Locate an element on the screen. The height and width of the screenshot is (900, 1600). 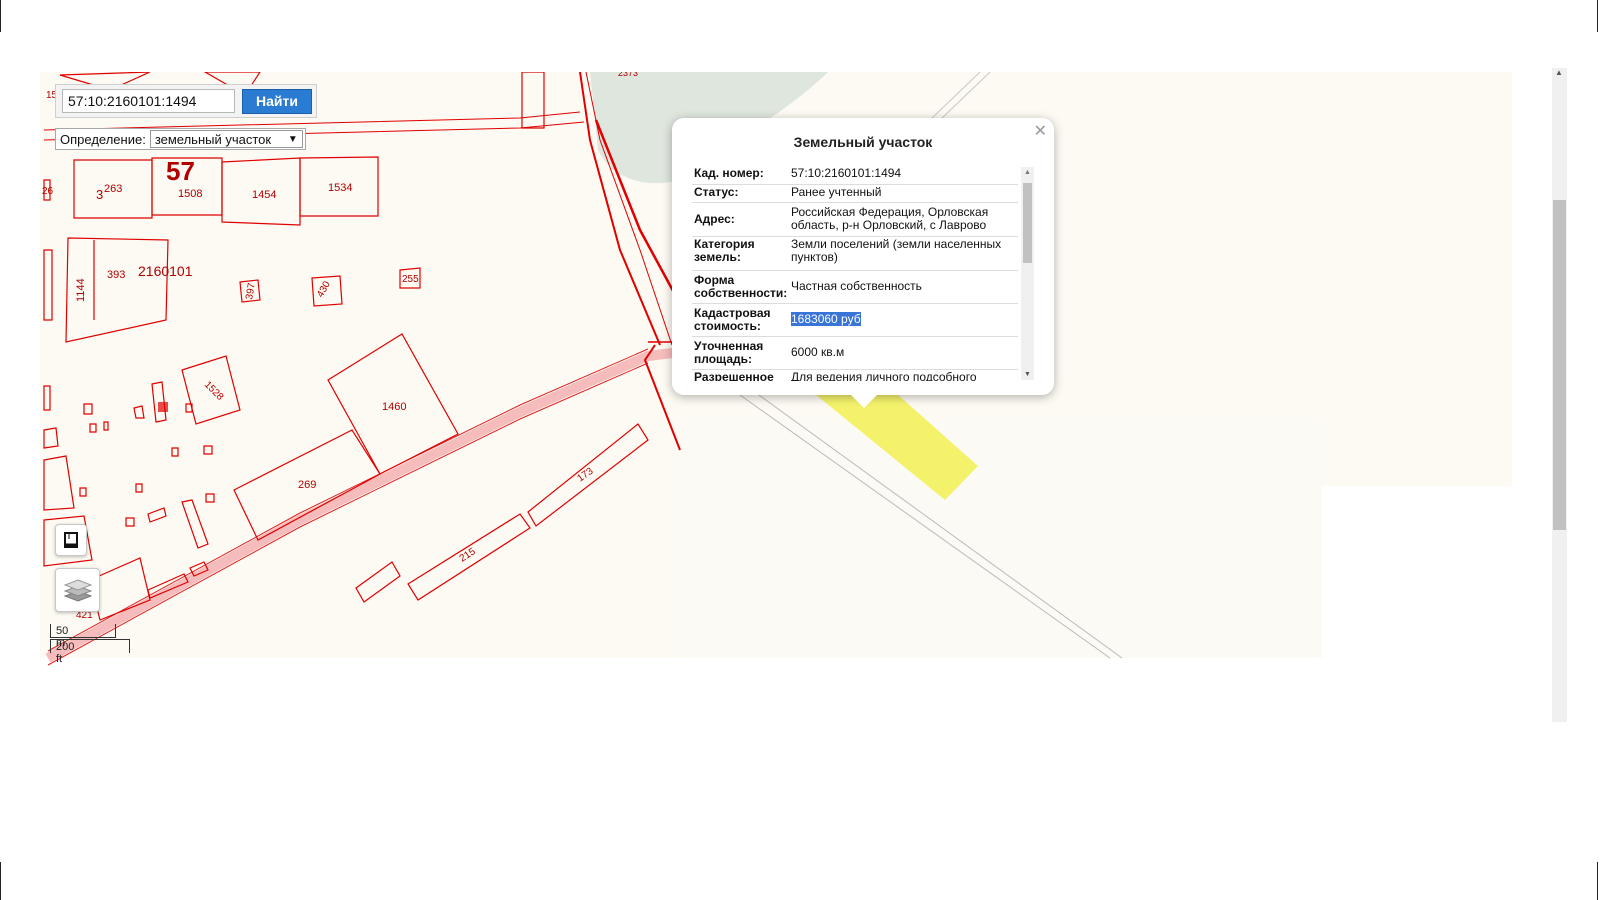
popup-title: Земельный участок is located at coordinates (863, 142).